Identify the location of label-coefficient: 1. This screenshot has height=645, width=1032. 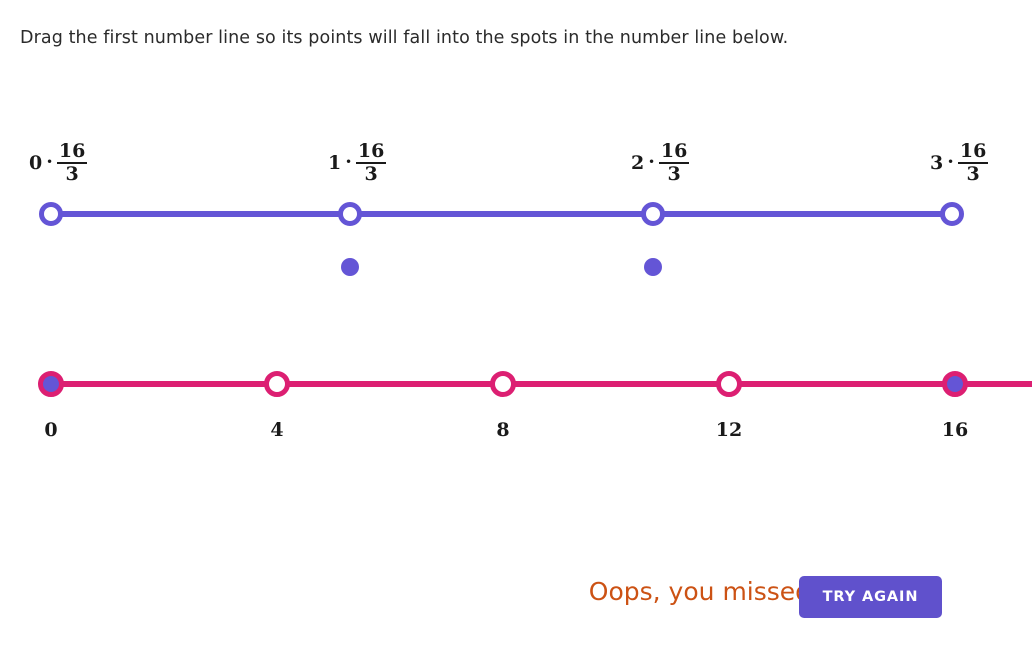
(335, 162).